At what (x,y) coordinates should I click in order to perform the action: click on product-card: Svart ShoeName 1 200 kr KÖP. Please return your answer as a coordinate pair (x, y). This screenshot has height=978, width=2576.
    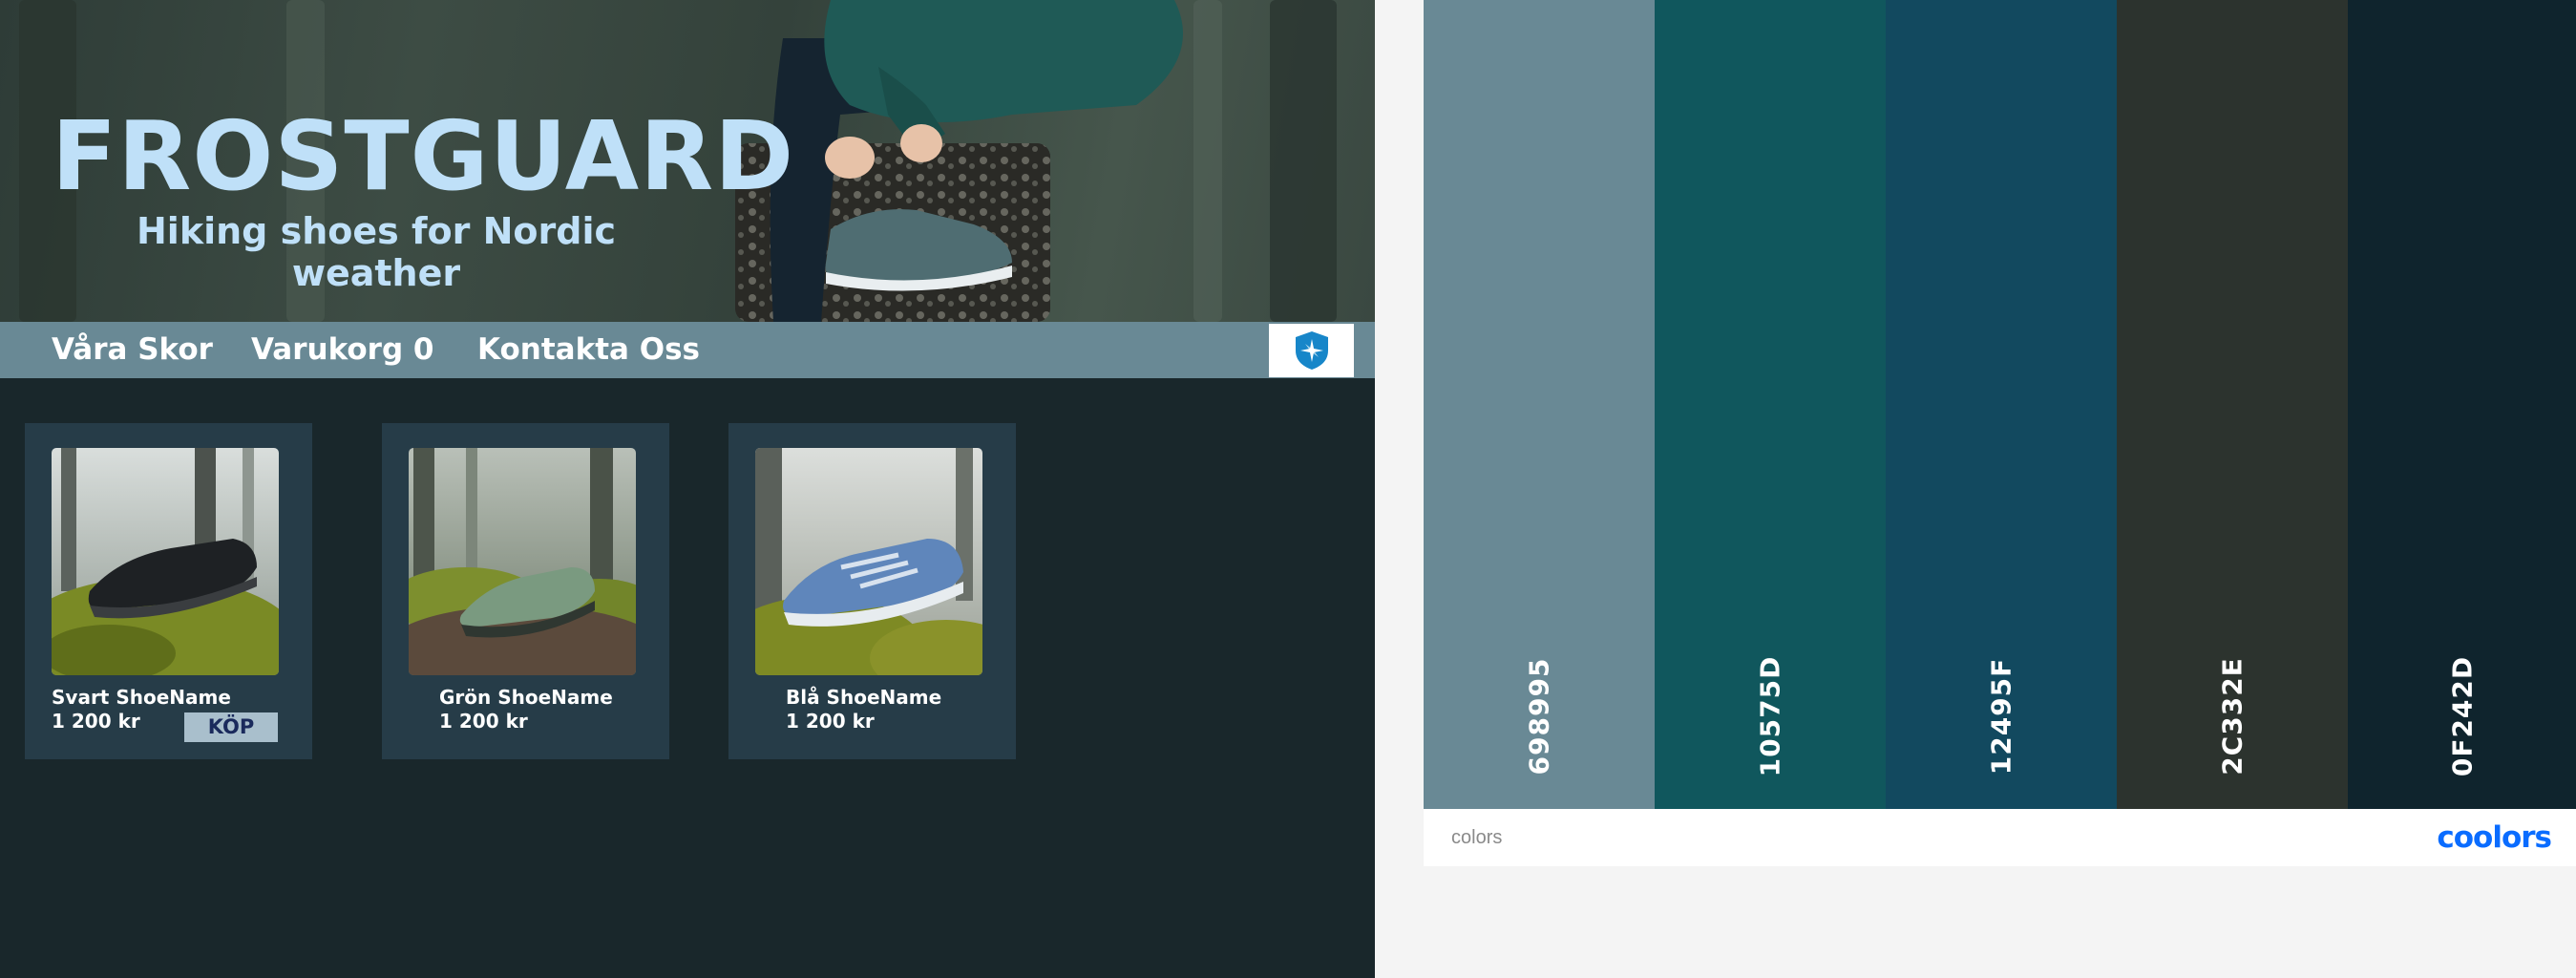
    Looking at the image, I should click on (168, 591).